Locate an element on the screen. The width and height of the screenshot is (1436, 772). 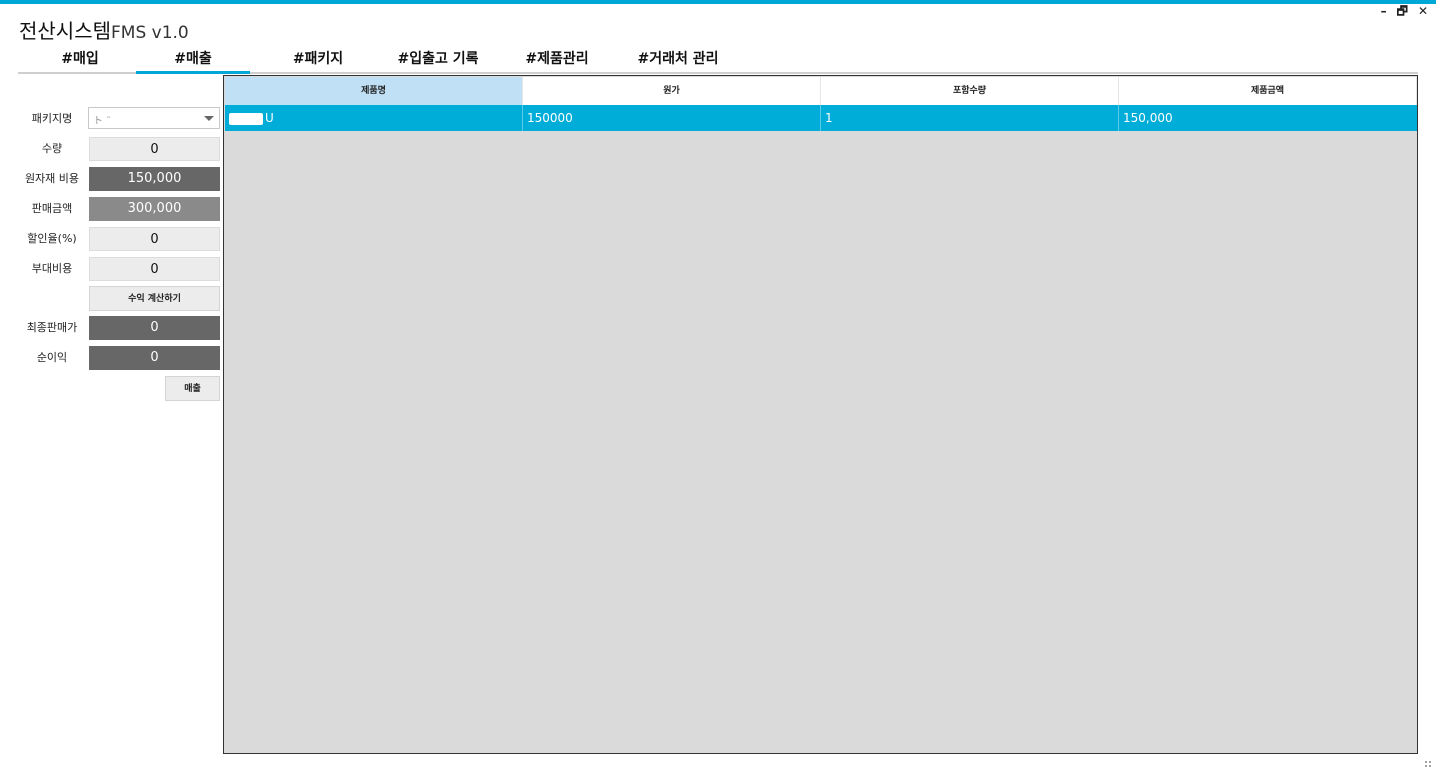
final-price-field: 0 is located at coordinates (154, 328).